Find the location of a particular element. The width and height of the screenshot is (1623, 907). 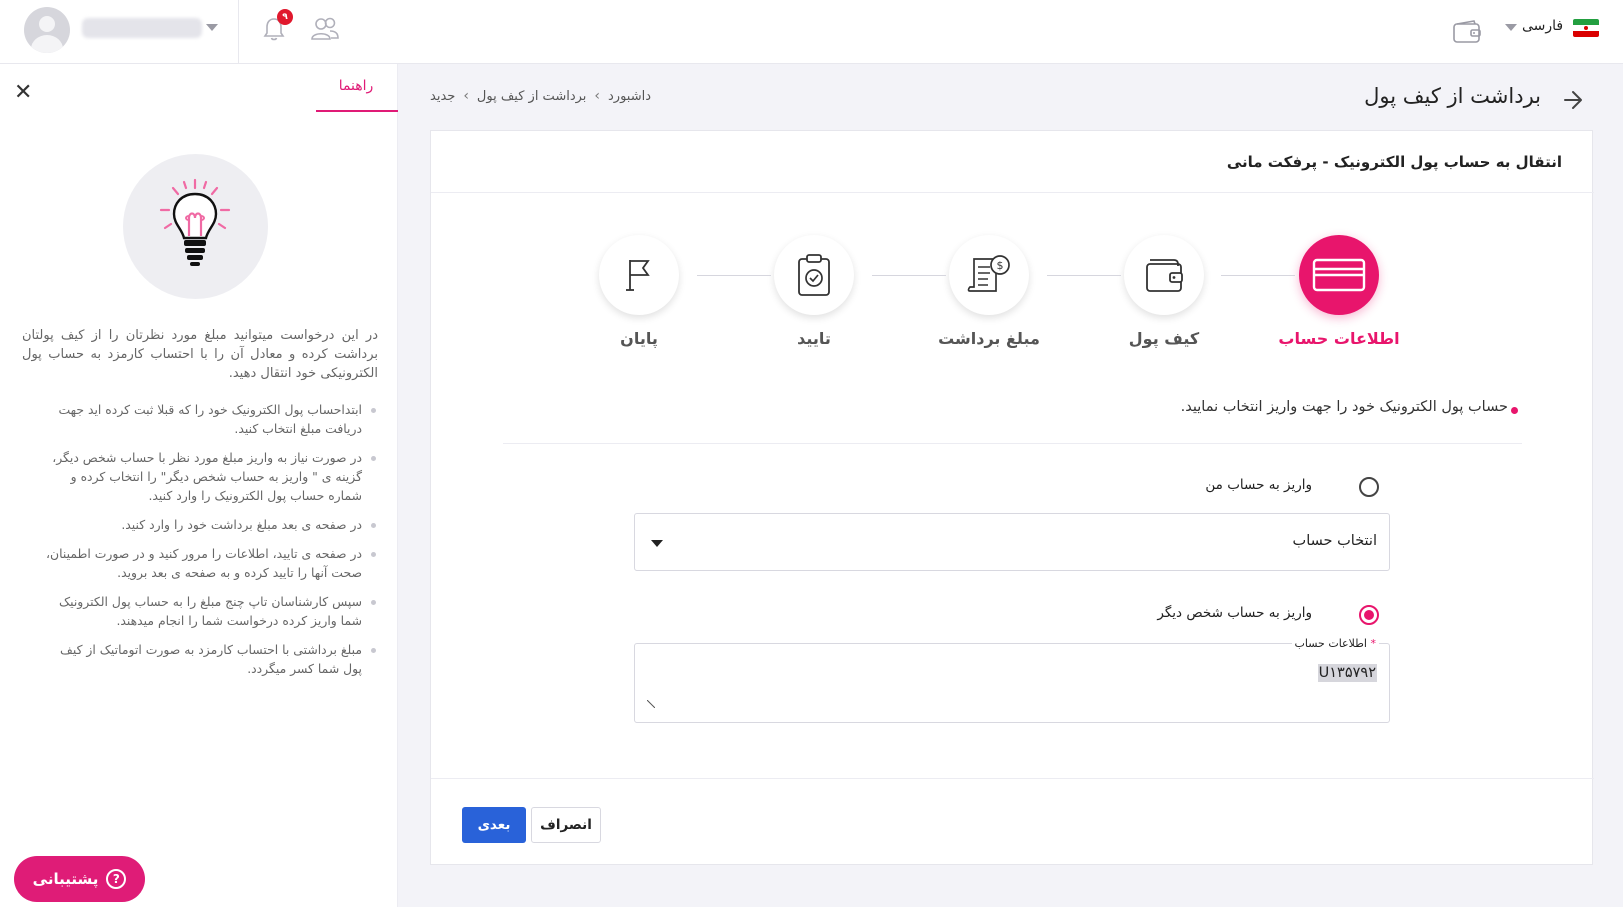

breadcrumb-dashboard: داشبورد is located at coordinates (629, 96).